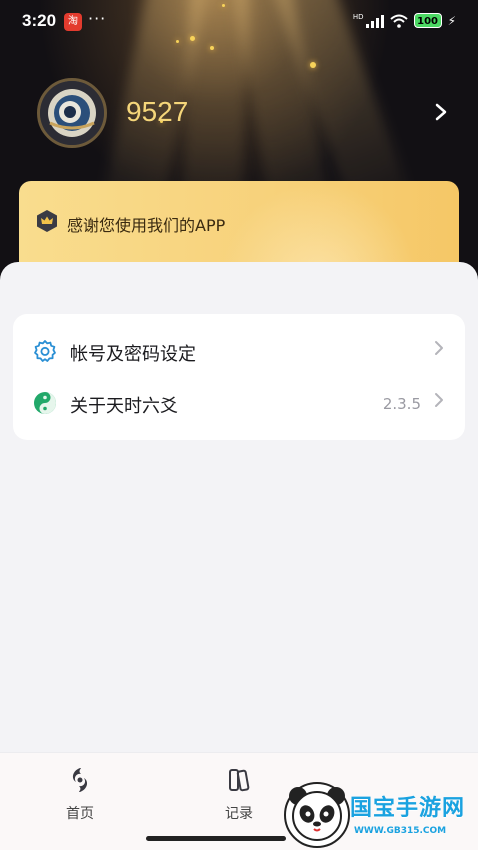  I want to click on status-bar: 3:20 淘 ··· HD 100 ⚡, so click(239, 22).